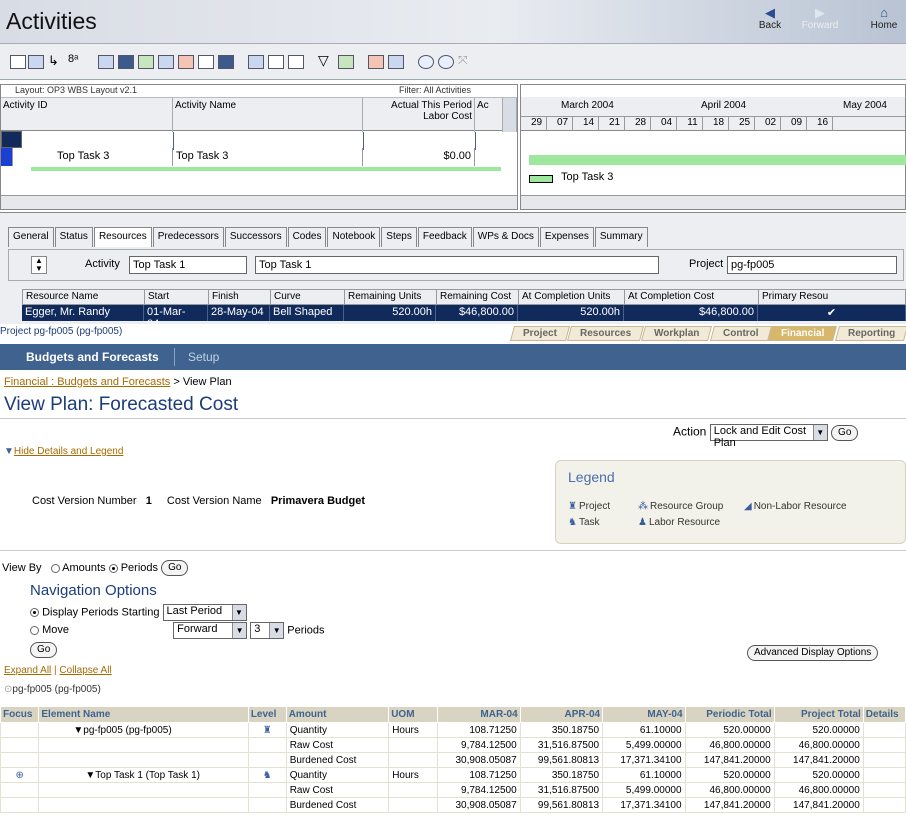  I want to click on schedule-icon, so click(376, 62).